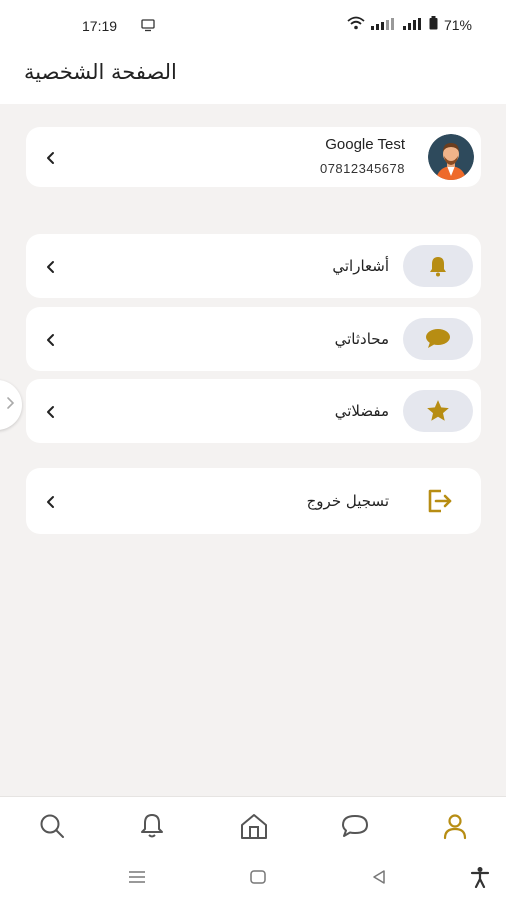  What do you see at coordinates (355, 826) in the screenshot?
I see `chat-icon` at bounding box center [355, 826].